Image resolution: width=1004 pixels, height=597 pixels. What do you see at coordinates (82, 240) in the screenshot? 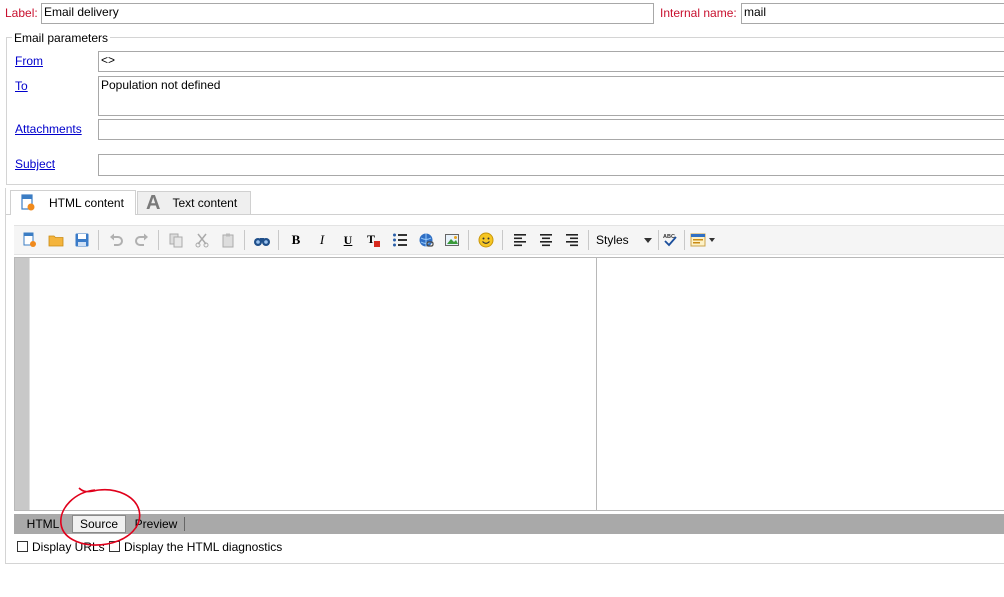
I see `save-disk-icon` at bounding box center [82, 240].